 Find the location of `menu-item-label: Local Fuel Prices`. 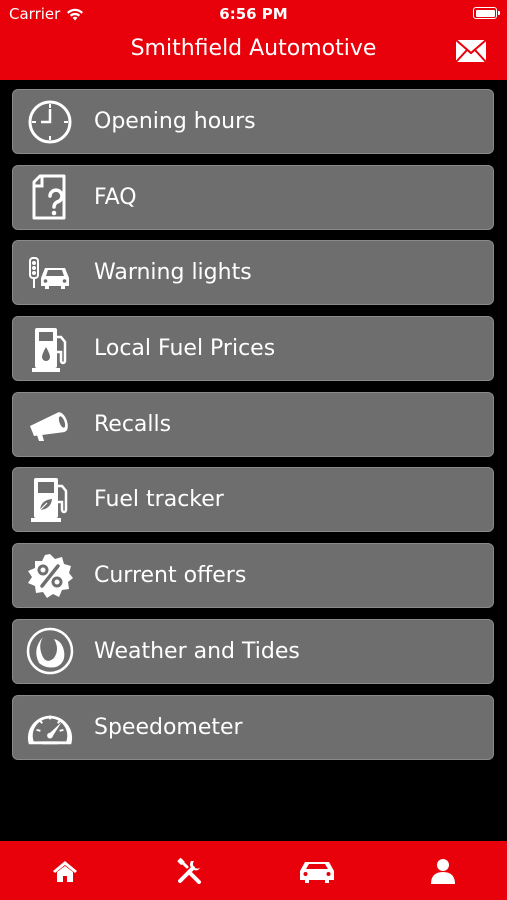

menu-item-label: Local Fuel Prices is located at coordinates (185, 349).